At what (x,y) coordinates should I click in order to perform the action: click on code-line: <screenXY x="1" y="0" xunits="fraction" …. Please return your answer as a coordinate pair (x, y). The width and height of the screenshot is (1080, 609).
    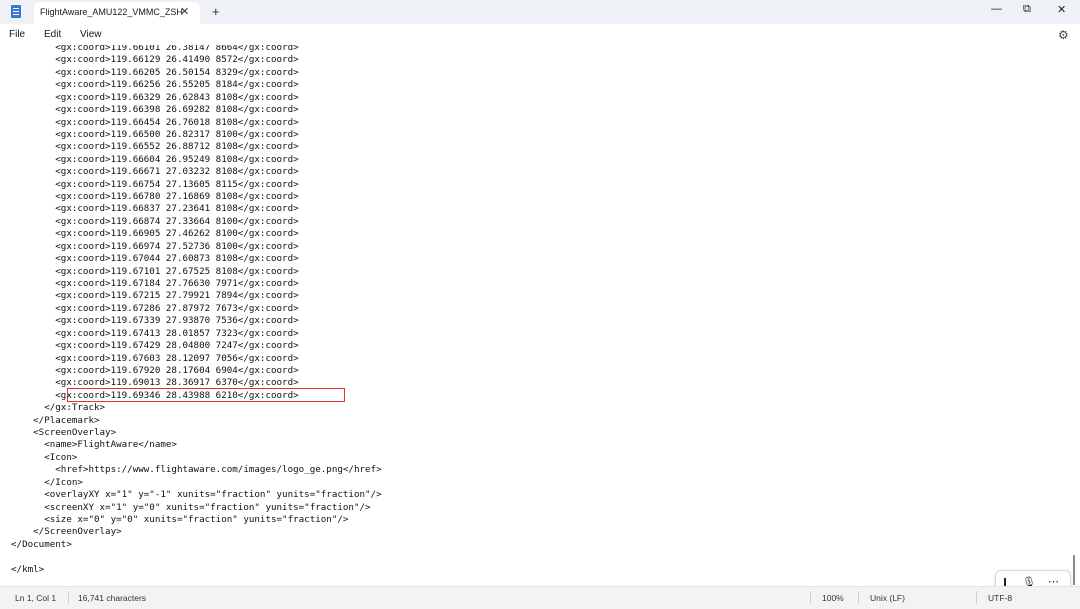
    Looking at the image, I should click on (191, 507).